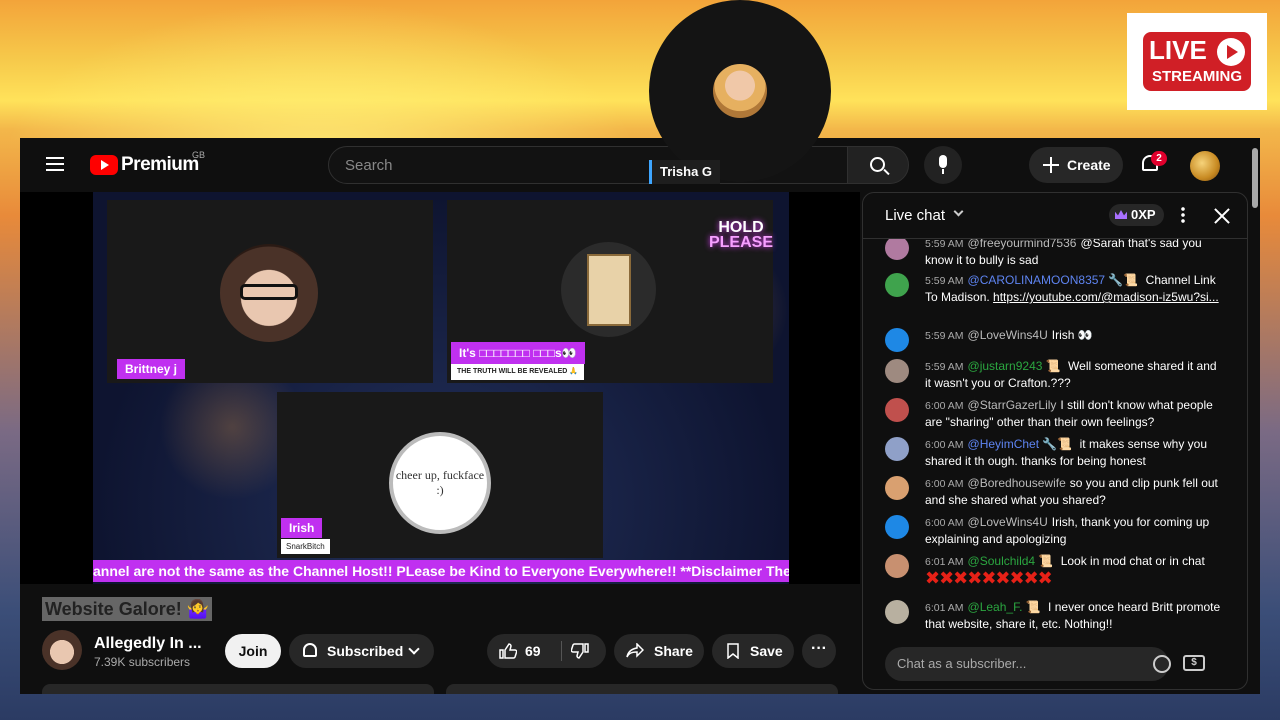  I want to click on voice-search-button, so click(943, 165).